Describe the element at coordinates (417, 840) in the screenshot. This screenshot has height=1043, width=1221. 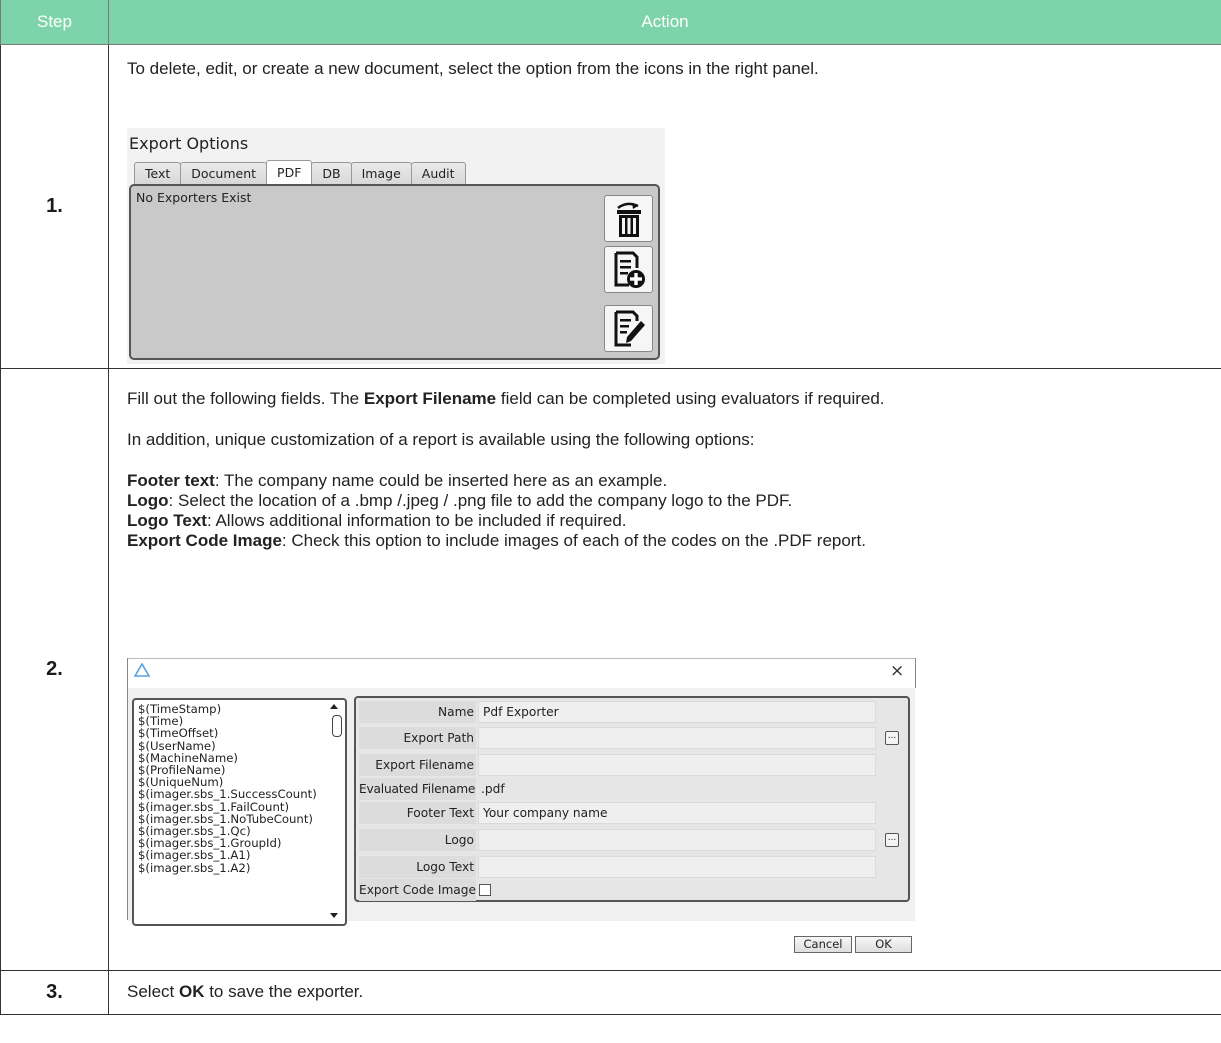
I see `logo-label: Logo` at that location.